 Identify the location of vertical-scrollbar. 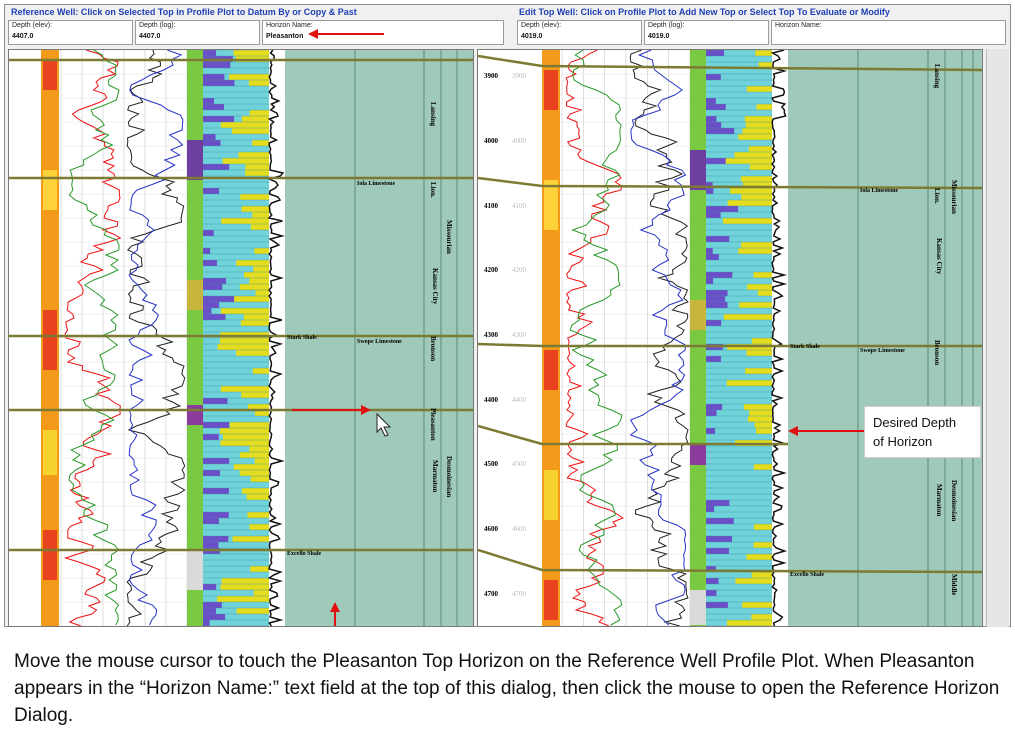
(997, 338).